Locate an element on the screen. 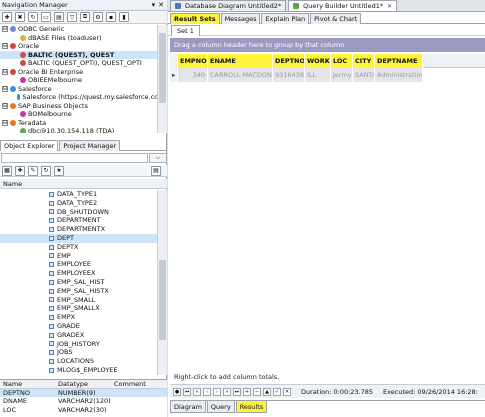  tab-object-explorer: Object Explorer is located at coordinates (29, 145).